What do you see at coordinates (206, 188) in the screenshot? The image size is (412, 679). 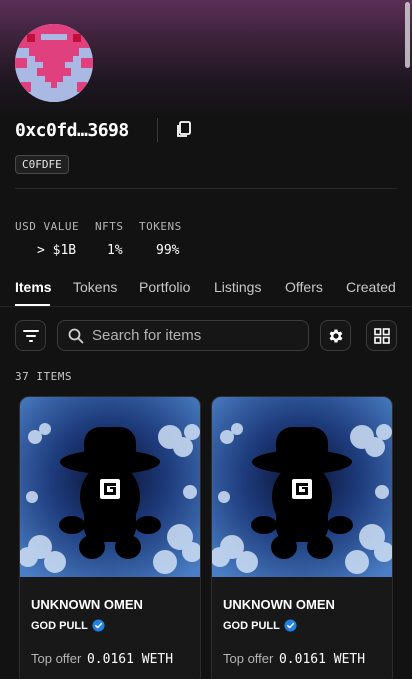 I see `section-divider` at bounding box center [206, 188].